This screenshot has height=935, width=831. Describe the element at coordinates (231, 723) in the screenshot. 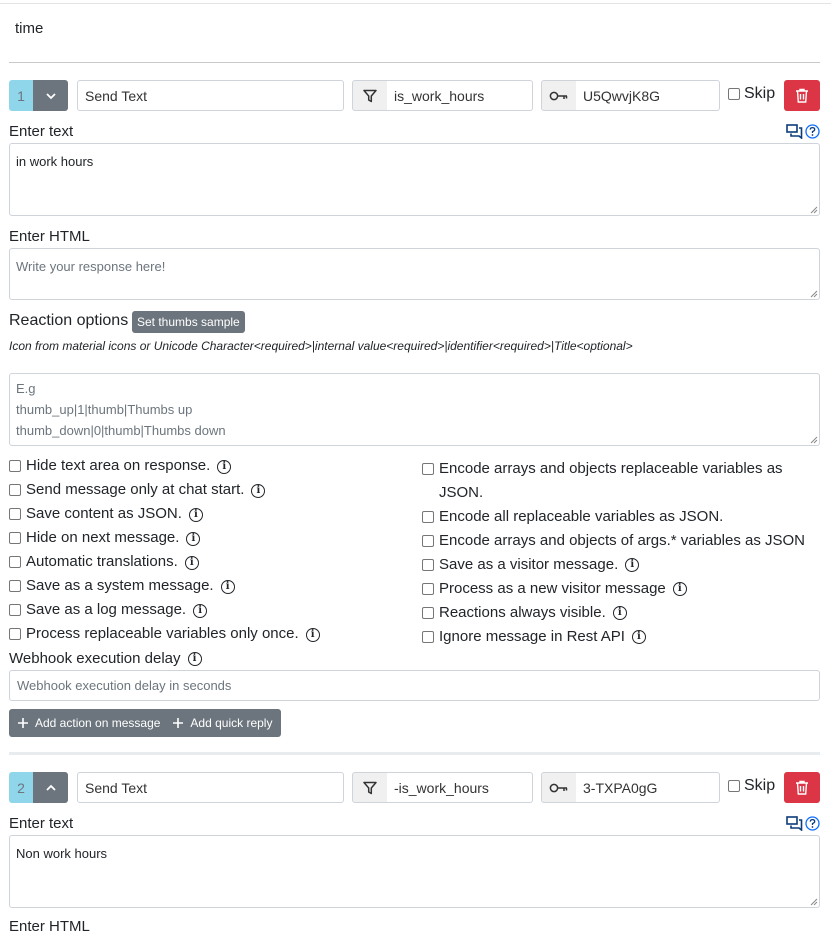

I see `add-quick-reply-label: Add quick reply` at that location.